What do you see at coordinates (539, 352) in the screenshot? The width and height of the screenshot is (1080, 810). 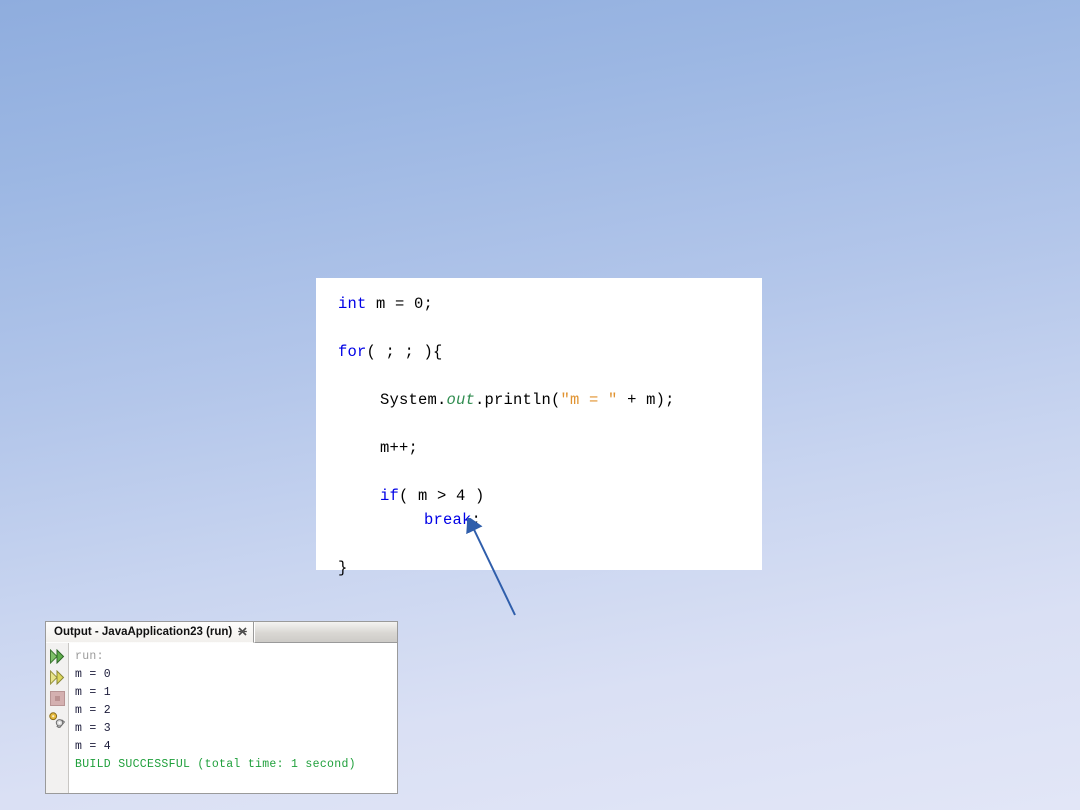 I see `code-line: for( ; ; ){` at bounding box center [539, 352].